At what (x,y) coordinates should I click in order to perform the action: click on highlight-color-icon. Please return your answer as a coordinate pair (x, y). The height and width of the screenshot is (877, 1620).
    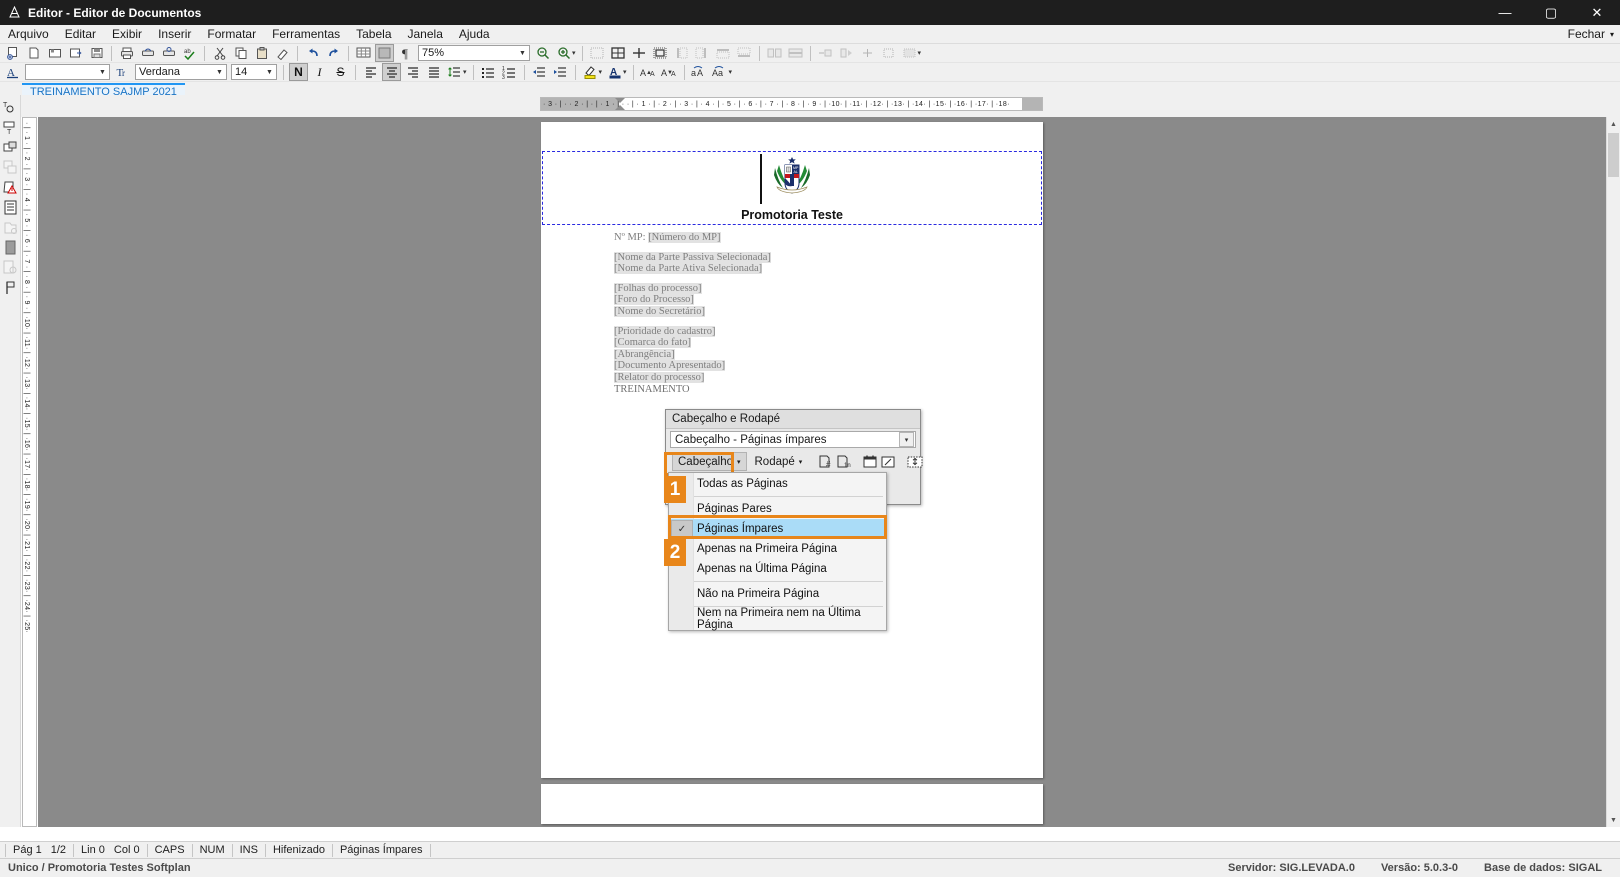
    Looking at the image, I should click on (590, 72).